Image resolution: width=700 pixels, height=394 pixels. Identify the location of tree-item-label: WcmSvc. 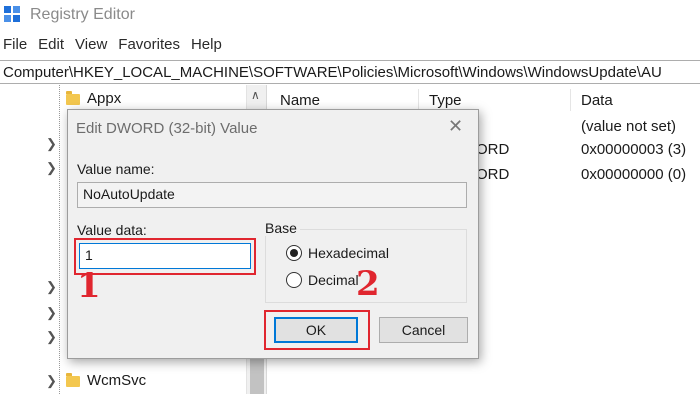
(117, 380).